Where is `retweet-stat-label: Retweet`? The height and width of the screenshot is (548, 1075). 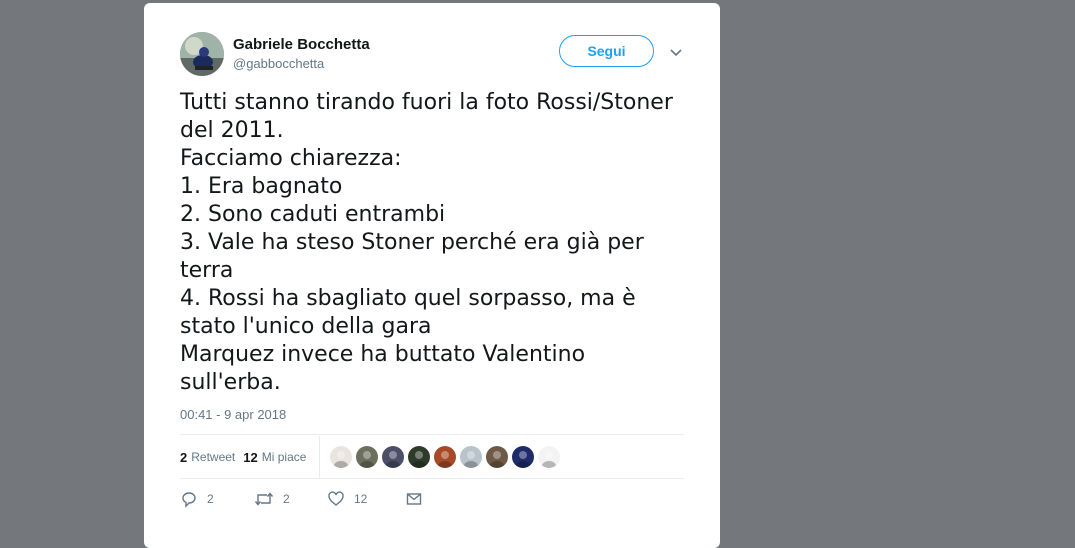
retweet-stat-label: Retweet is located at coordinates (213, 457).